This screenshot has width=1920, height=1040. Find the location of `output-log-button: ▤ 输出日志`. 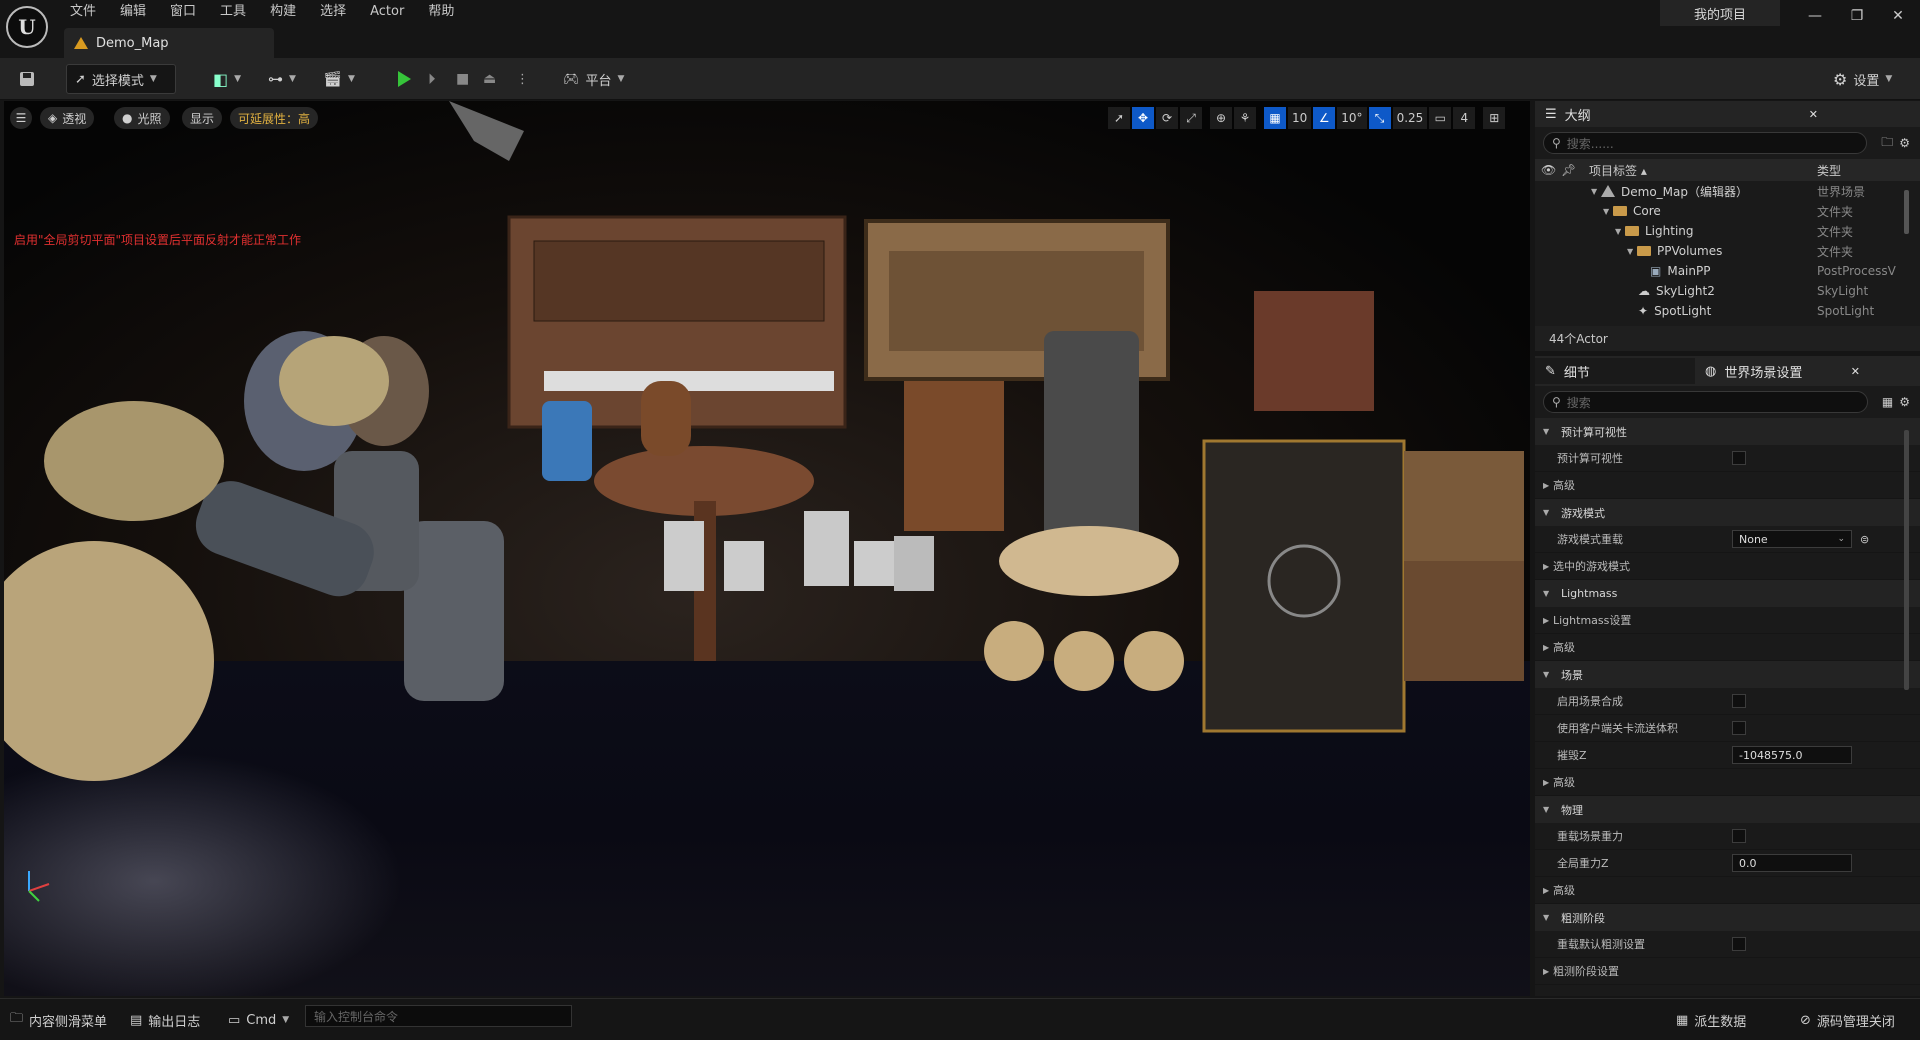

output-log-button: ▤ 输出日志 is located at coordinates (165, 1020).